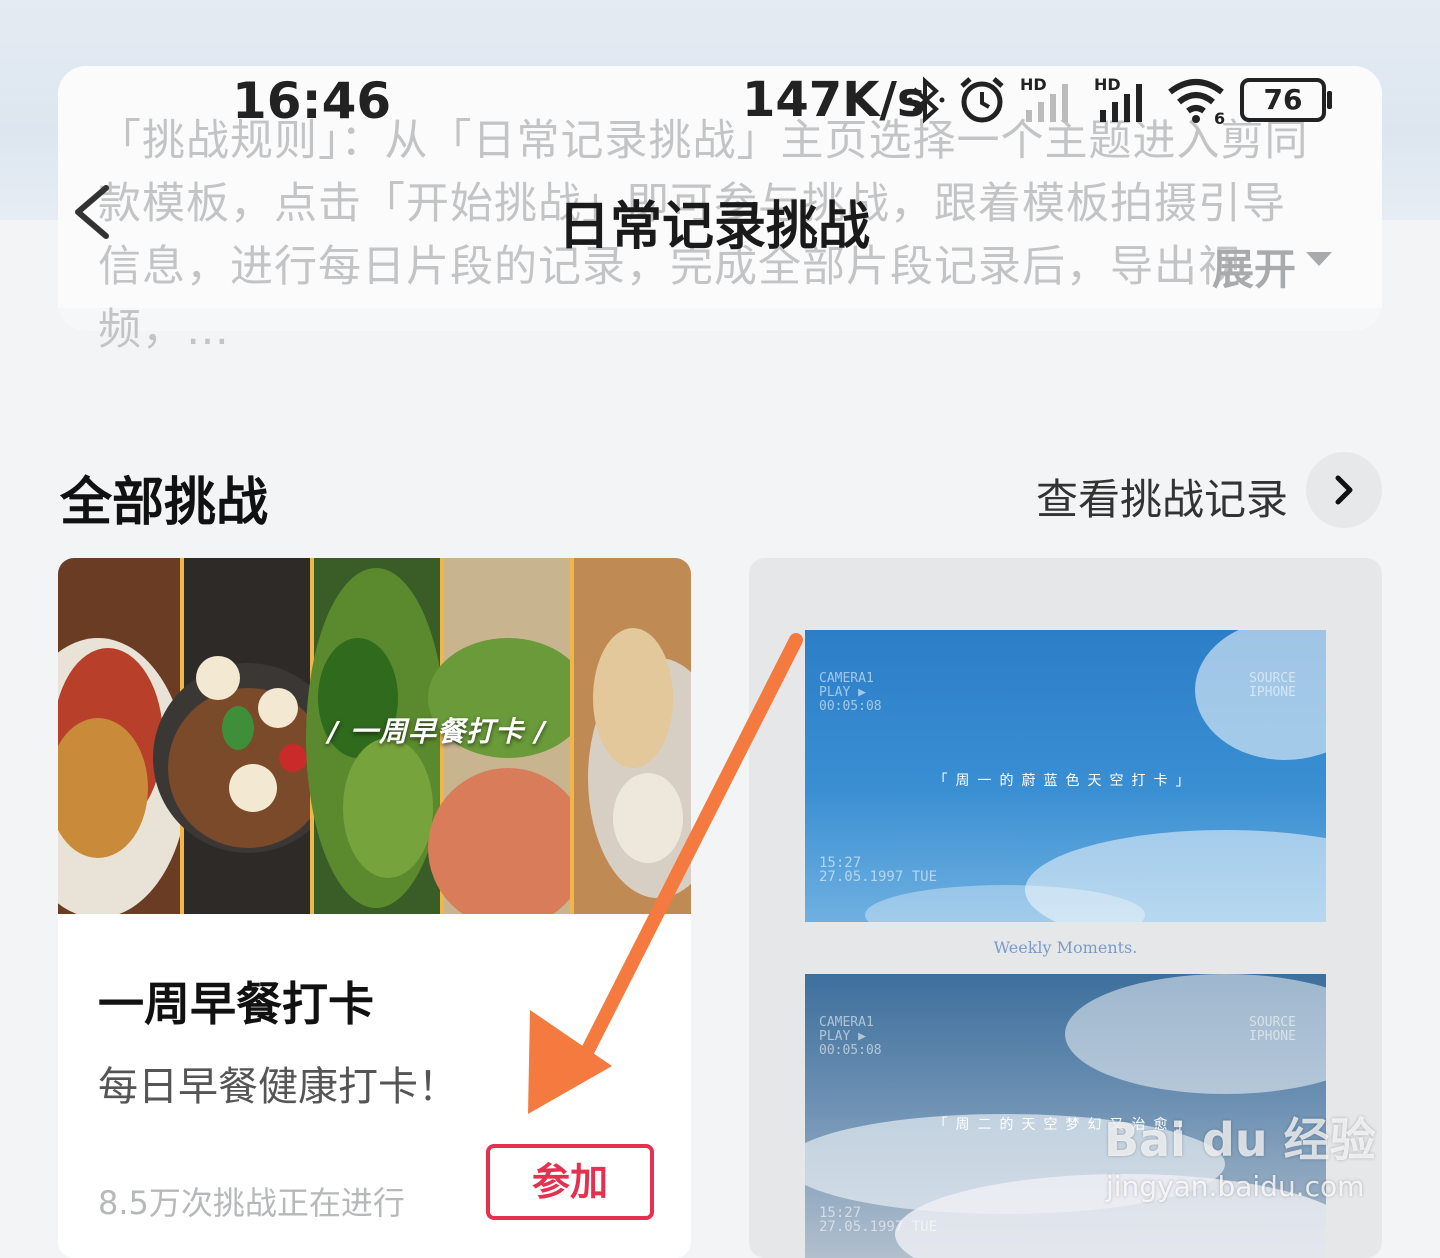 The image size is (1440, 1258). What do you see at coordinates (251, 1203) in the screenshot?
I see `participant-count: 8.5万次挑战正在进行` at bounding box center [251, 1203].